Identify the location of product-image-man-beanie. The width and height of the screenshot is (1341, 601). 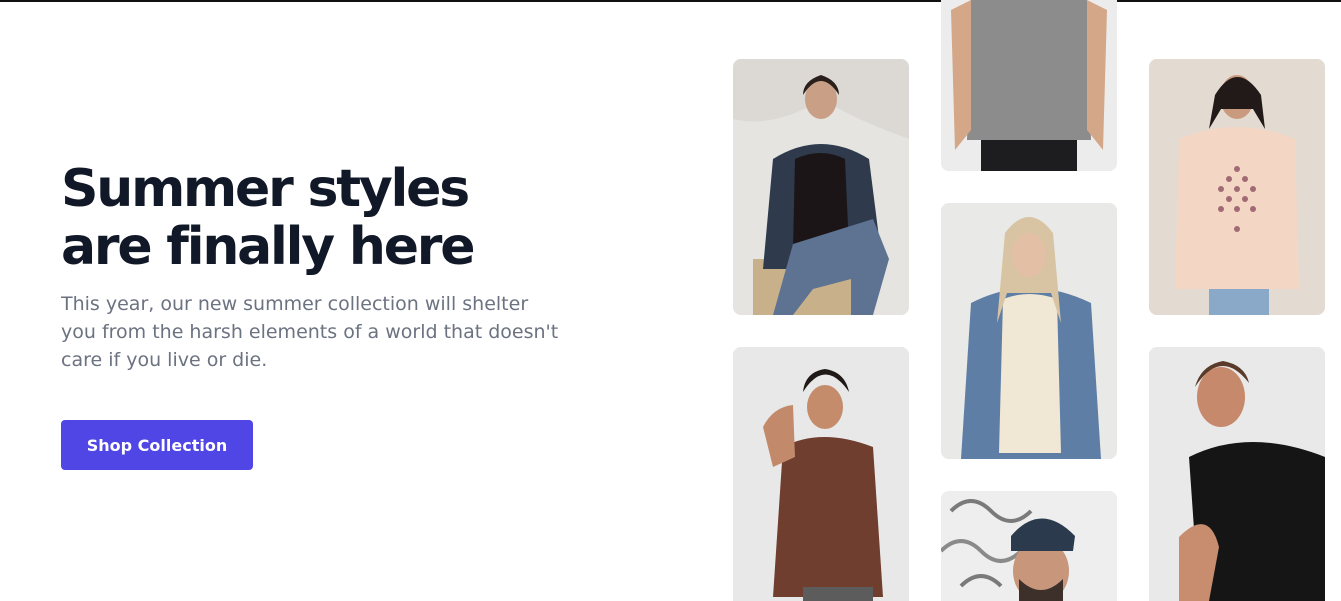
(1029, 546).